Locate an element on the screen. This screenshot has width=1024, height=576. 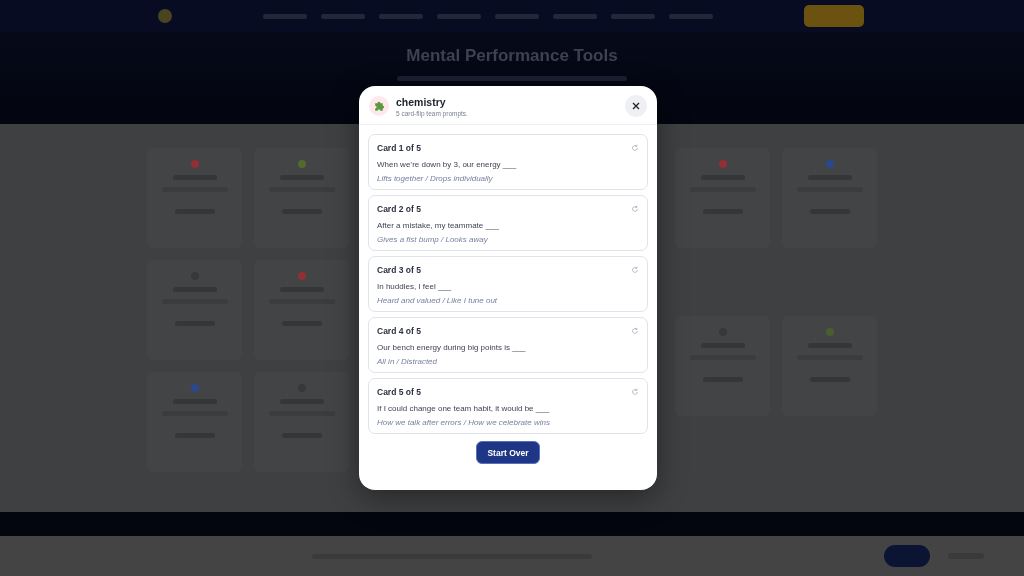
prompt-card: Card 4 of 5 Our bench energy during big points is ___ All in / Distracted is located at coordinates (508, 345).